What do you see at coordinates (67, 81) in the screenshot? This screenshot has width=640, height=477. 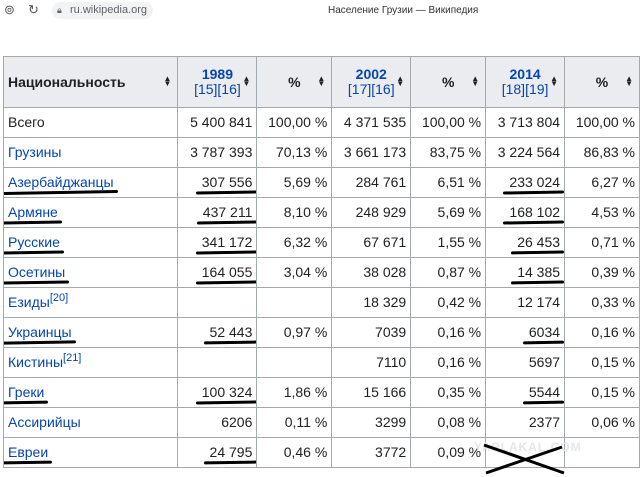 I see `header-nationality-label: Национальность` at bounding box center [67, 81].